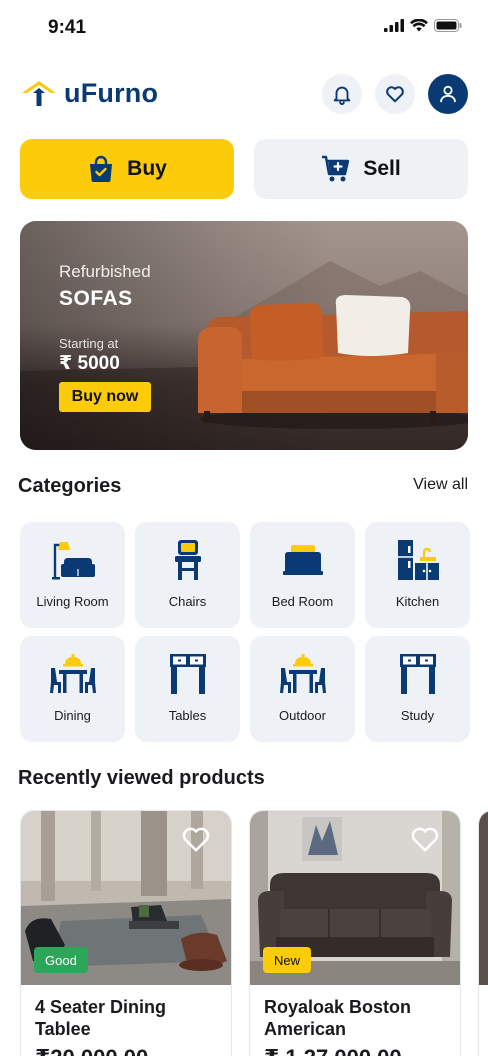  Describe the element at coordinates (101, 1018) in the screenshot. I see `product-name: 4 Seater Dining Tablee` at that location.